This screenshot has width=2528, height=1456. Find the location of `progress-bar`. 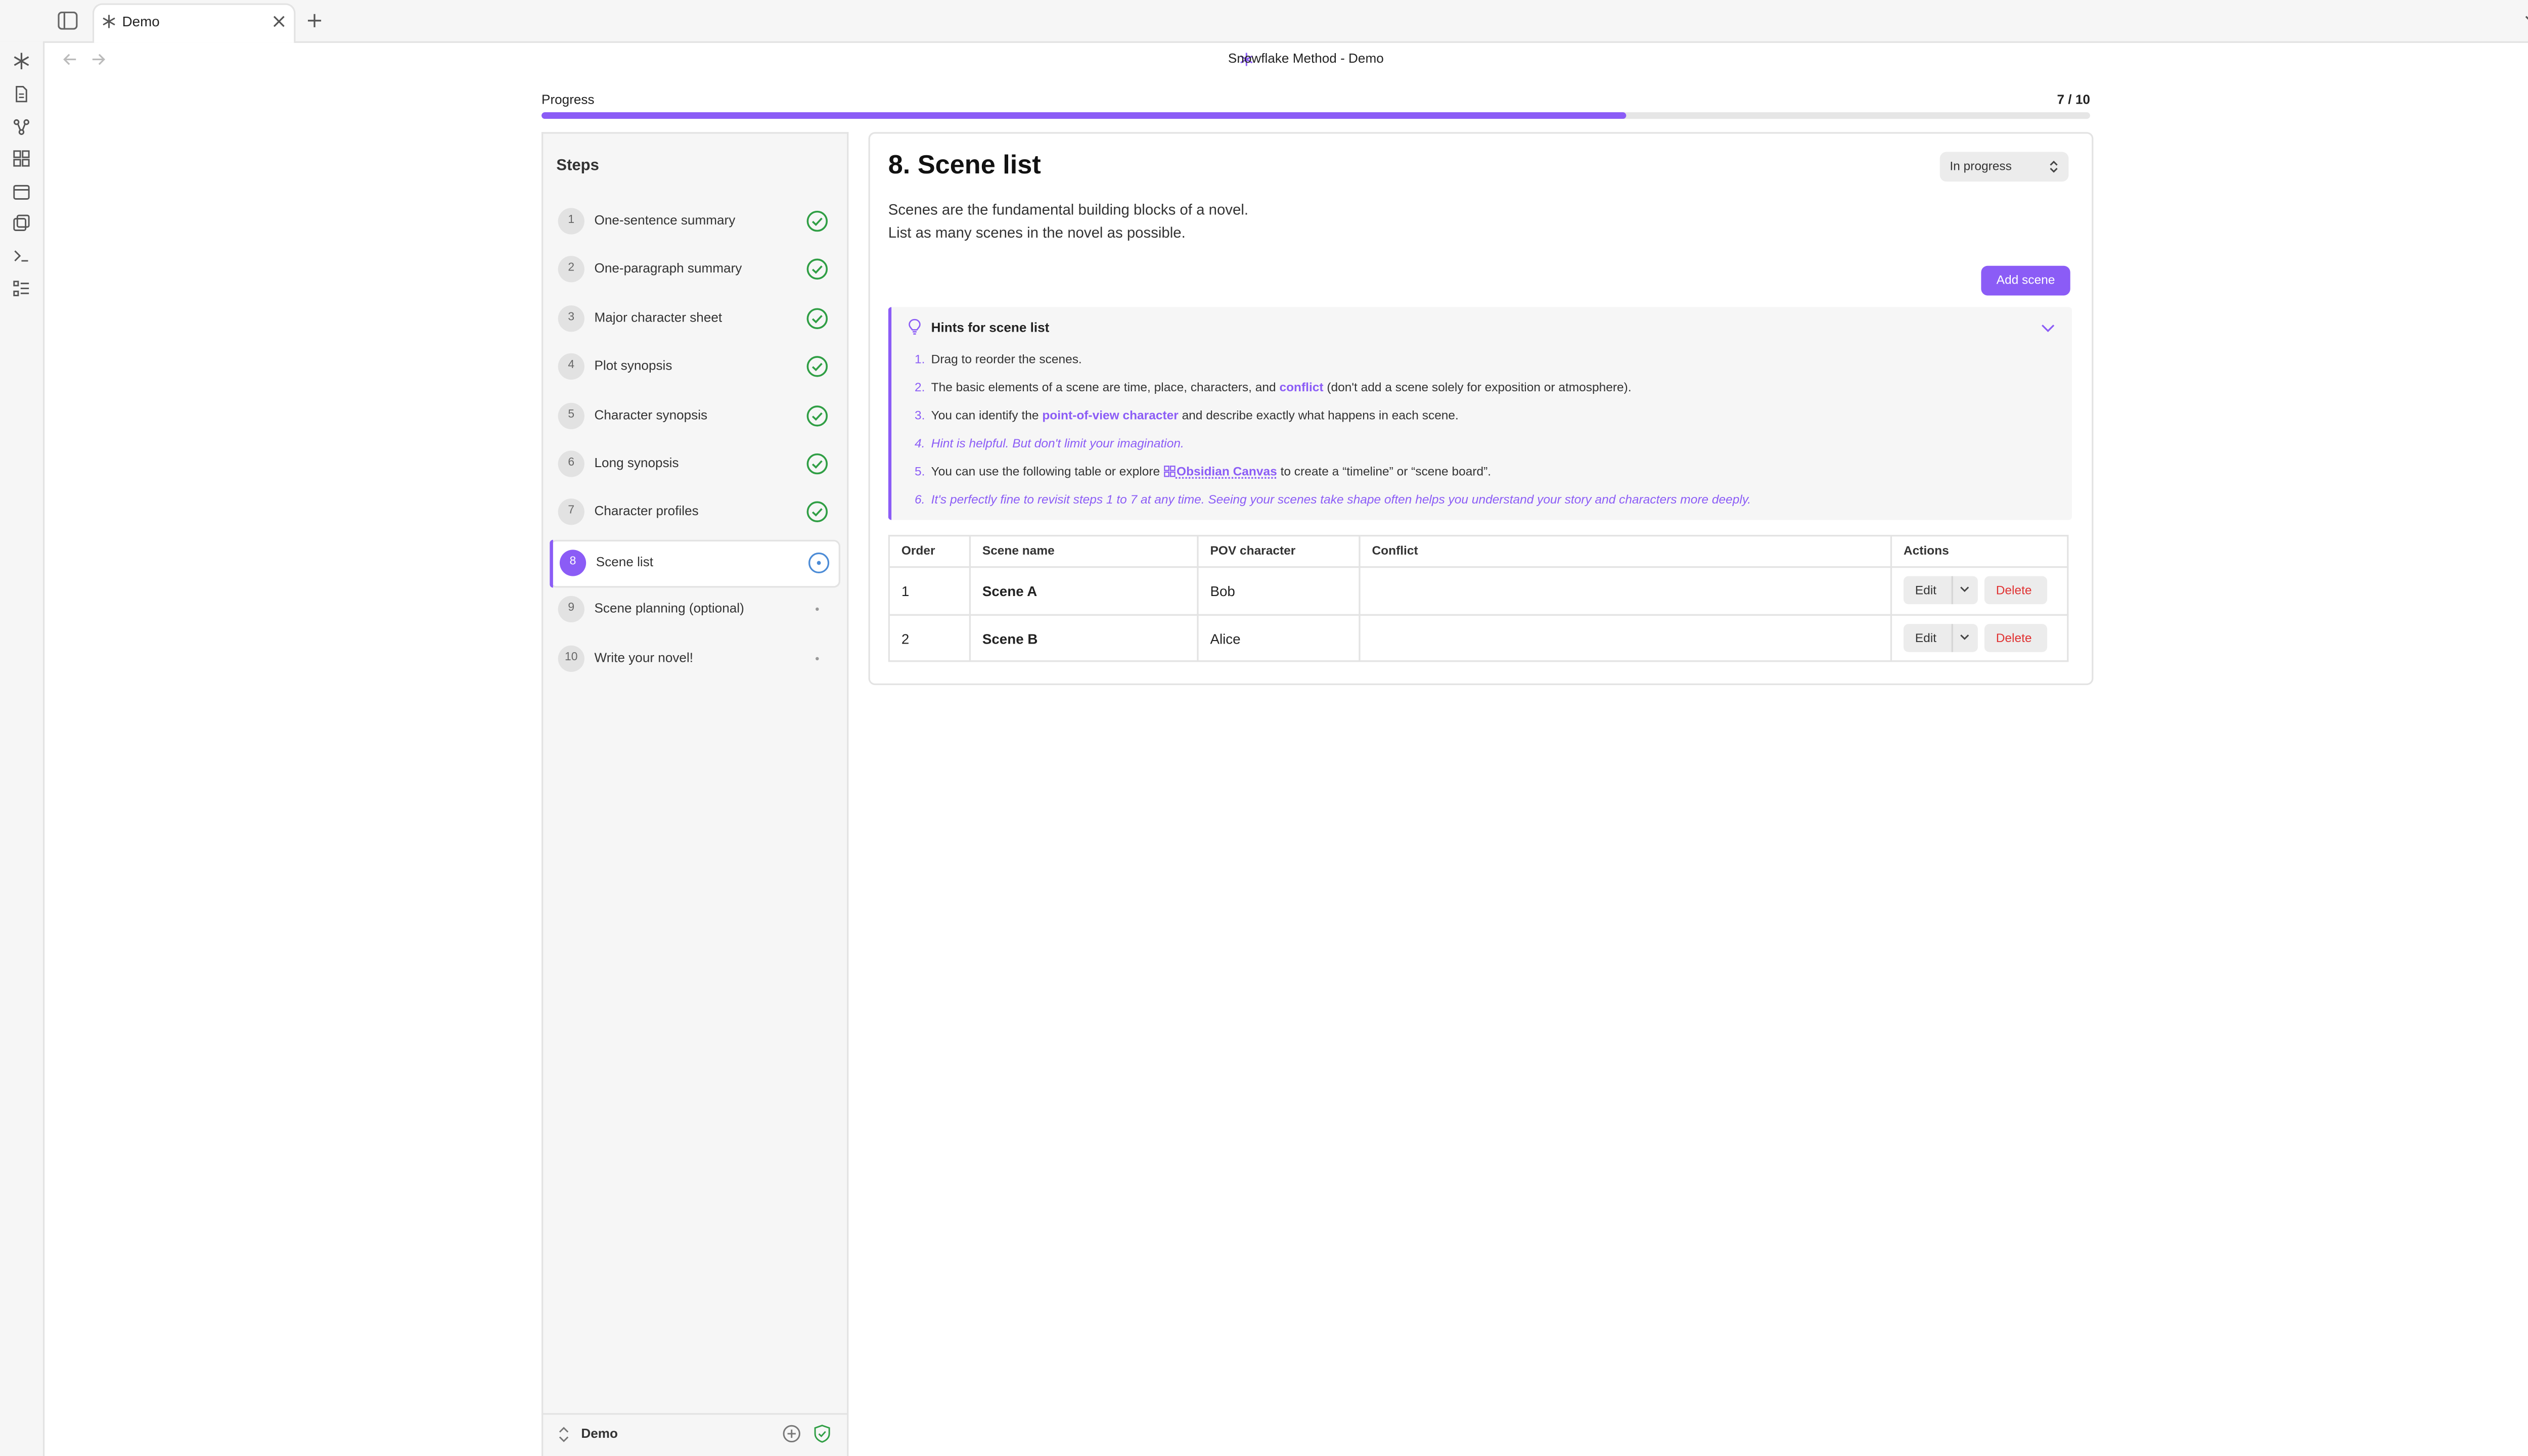

progress-bar is located at coordinates (1316, 115).